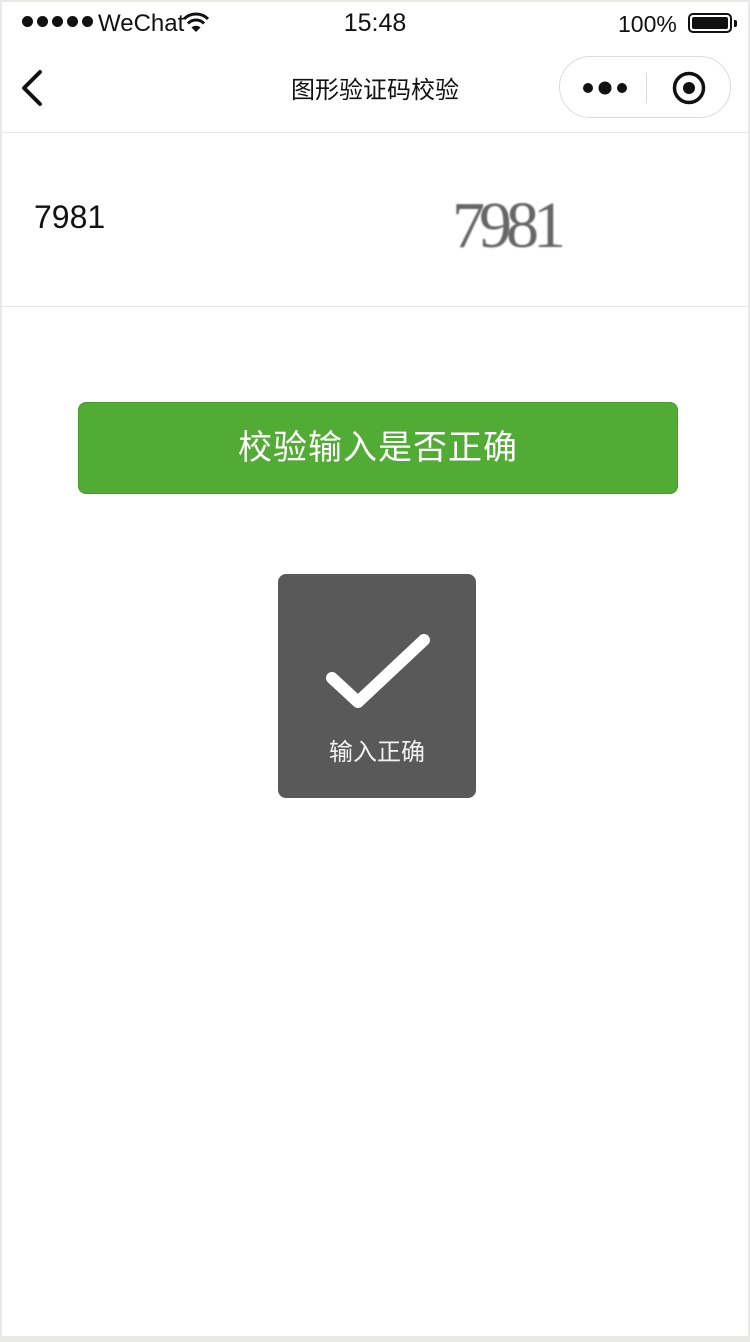 The height and width of the screenshot is (1342, 750). I want to click on mini-program-capsule, so click(645, 87).